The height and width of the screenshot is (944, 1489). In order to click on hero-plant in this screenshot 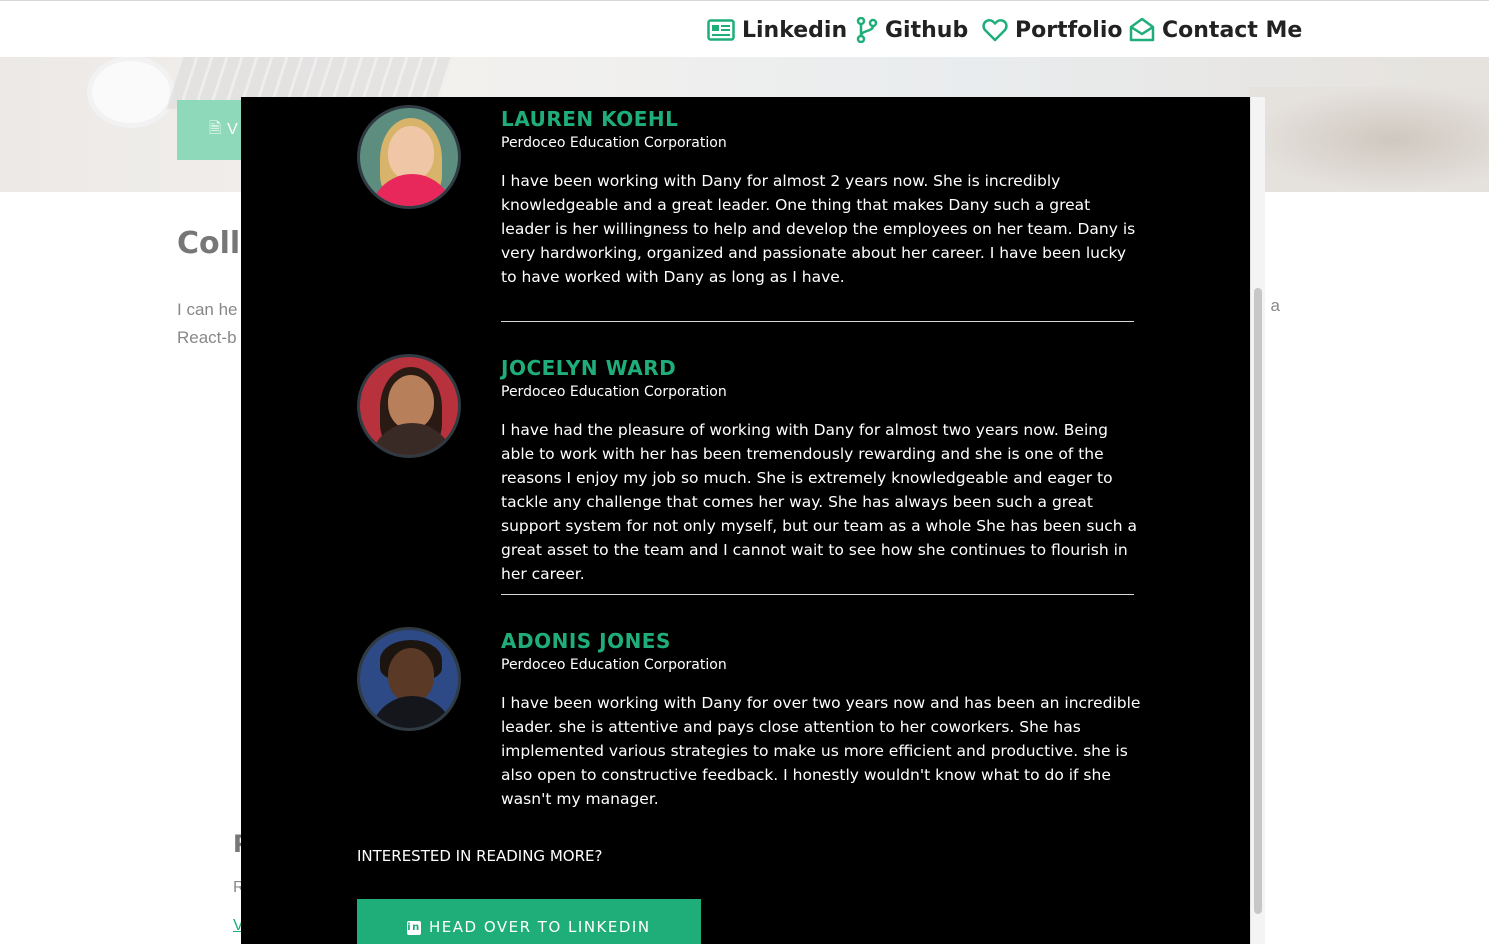, I will do `click(1369, 139)`.